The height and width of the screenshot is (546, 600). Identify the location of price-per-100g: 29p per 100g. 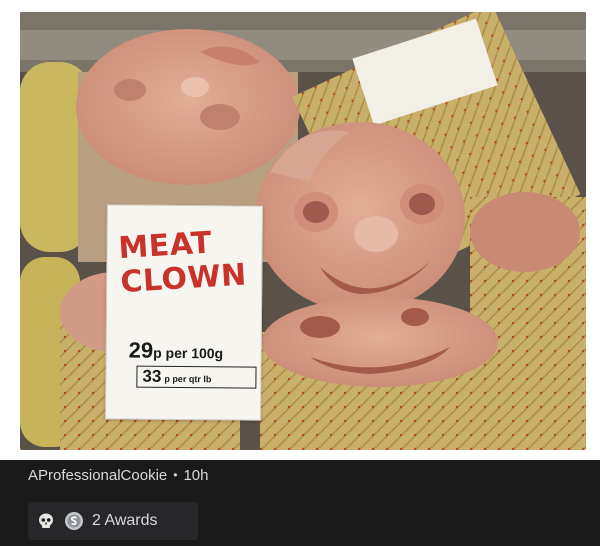
(176, 351).